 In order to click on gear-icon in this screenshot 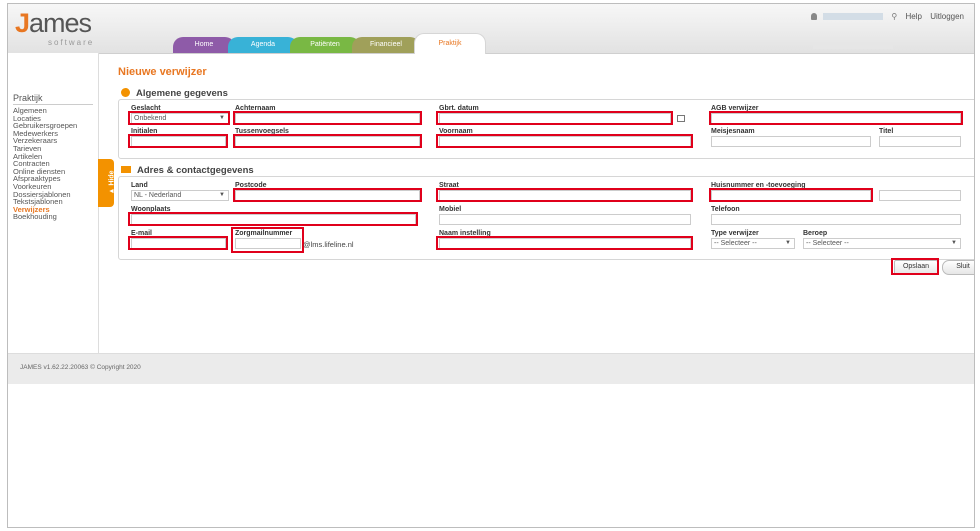, I will do `click(125, 92)`.